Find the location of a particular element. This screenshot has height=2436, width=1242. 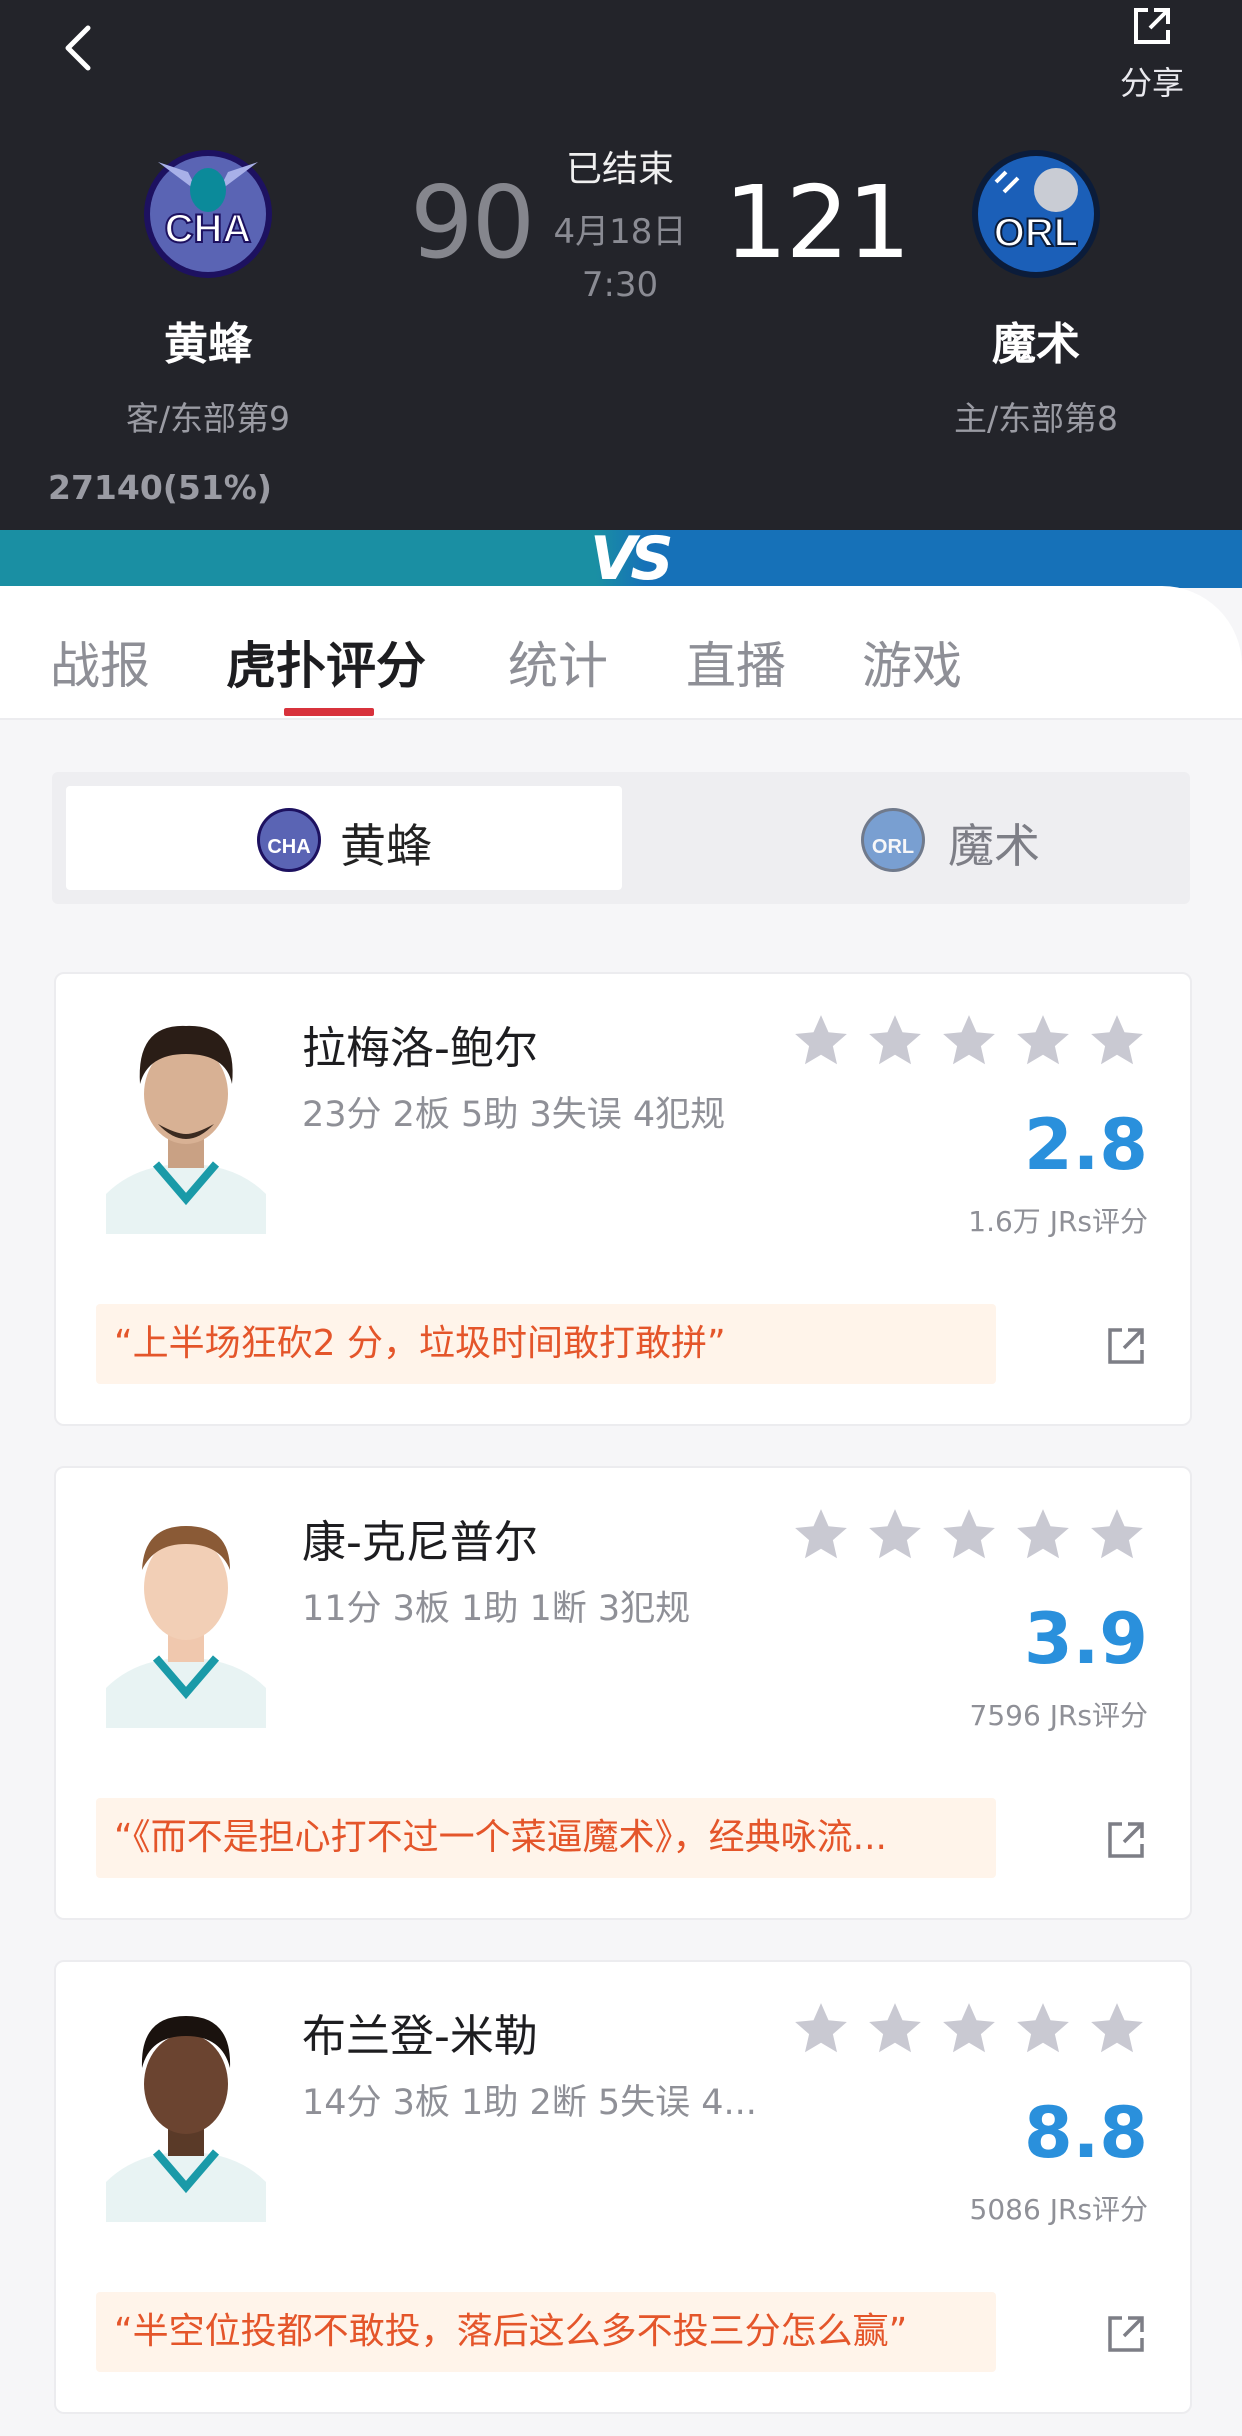

tab-report: 战报 is located at coordinates (100, 662).